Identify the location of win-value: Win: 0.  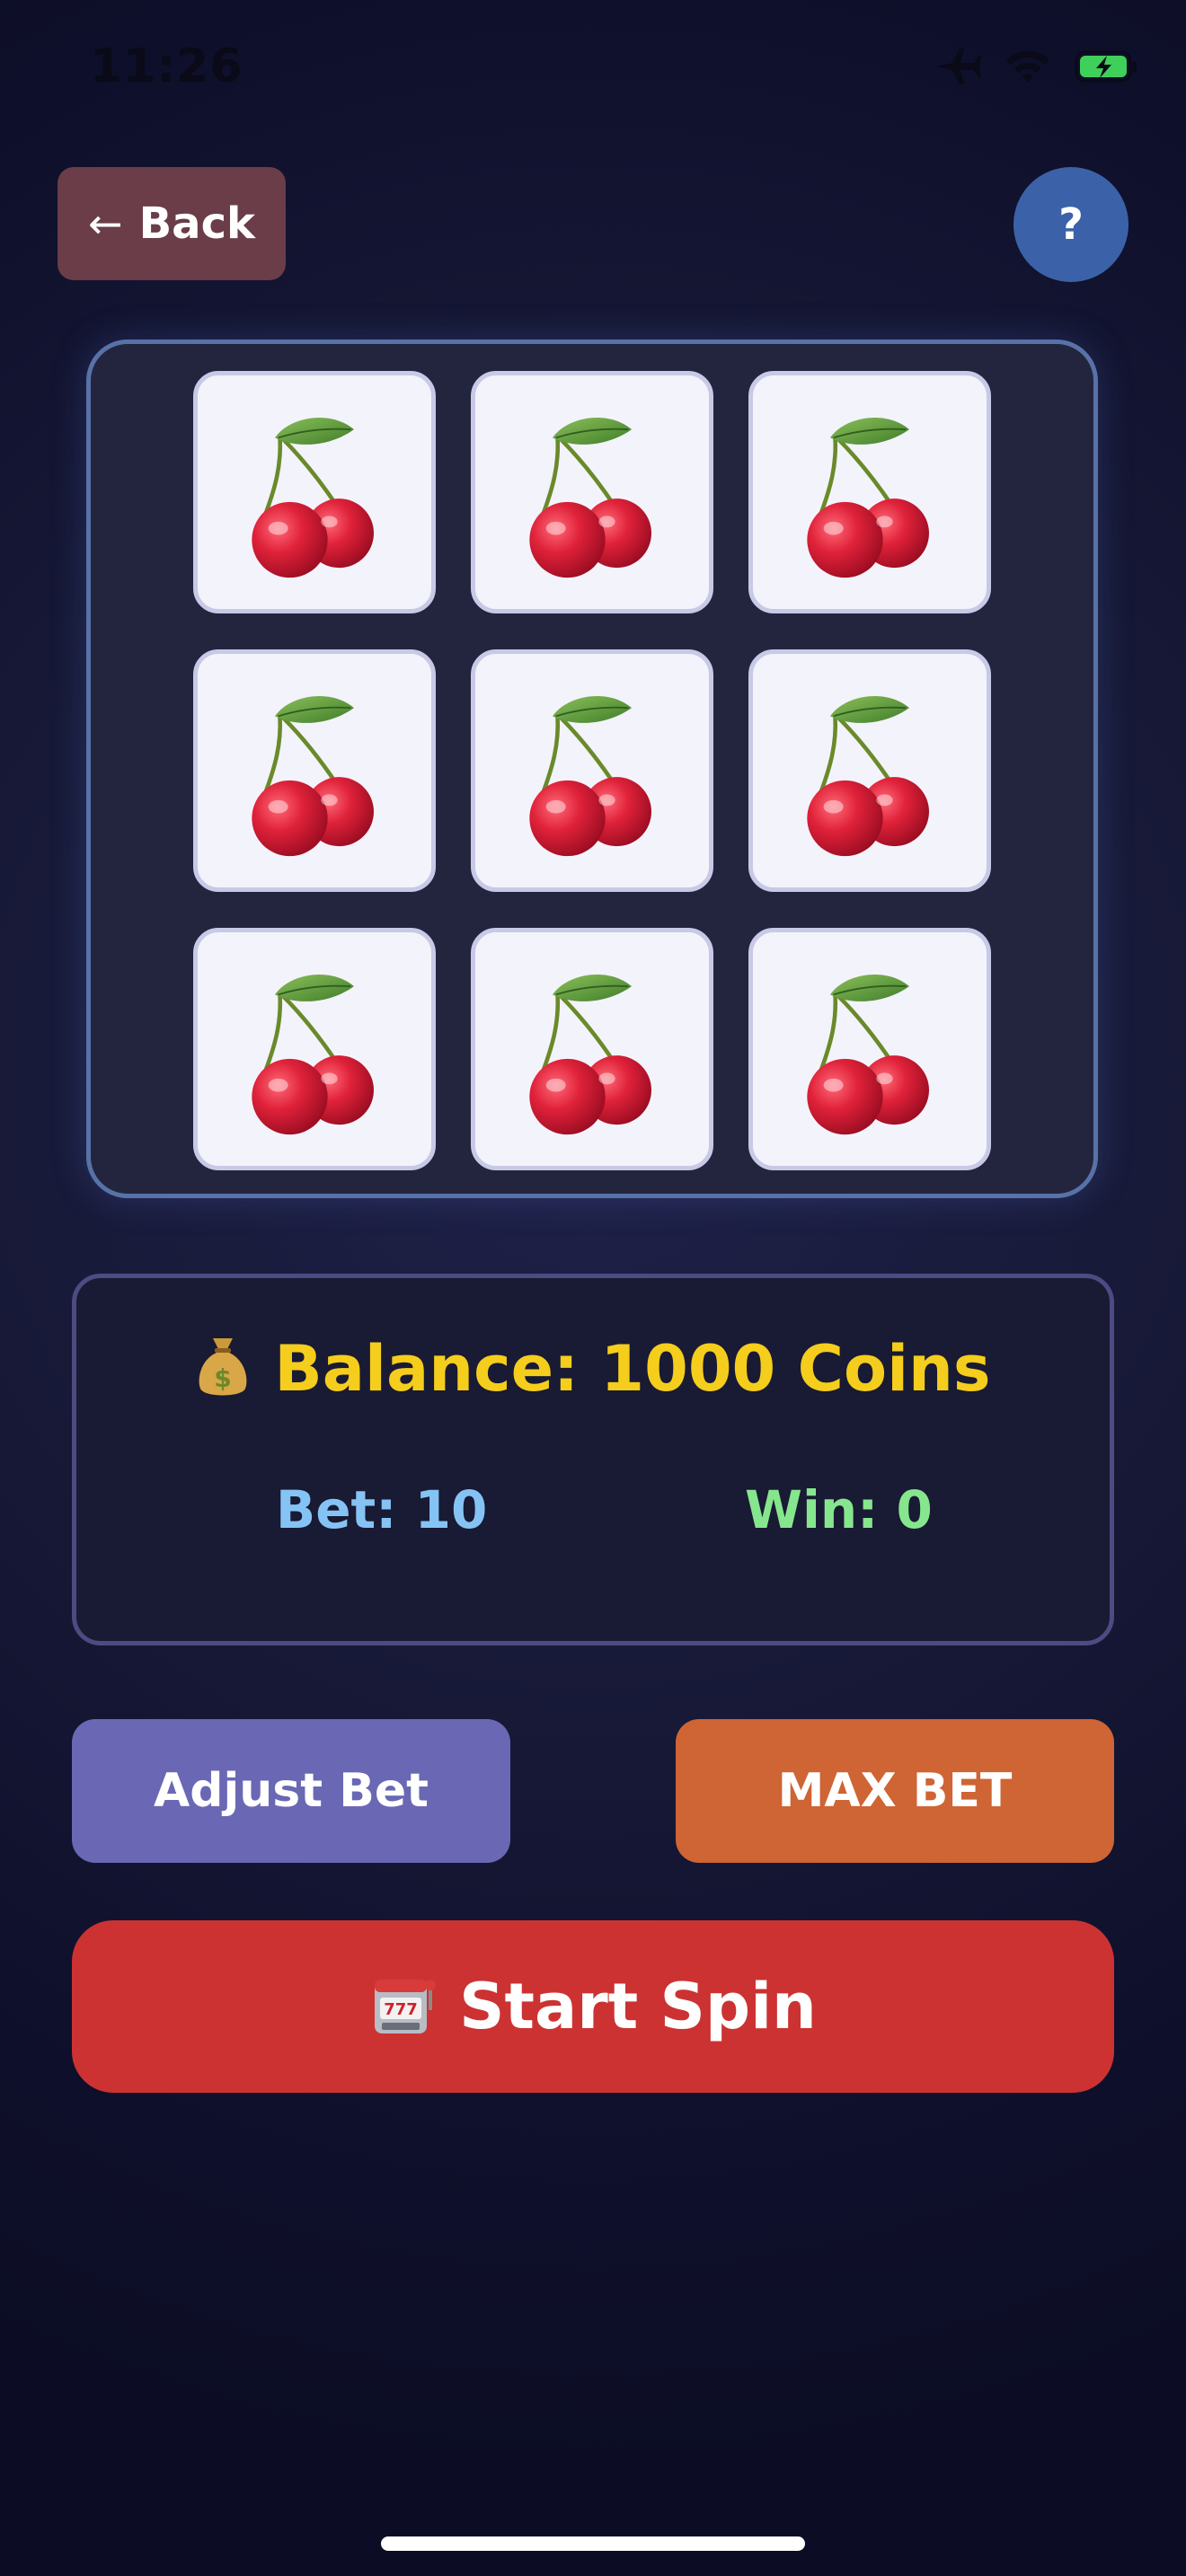
(839, 1509).